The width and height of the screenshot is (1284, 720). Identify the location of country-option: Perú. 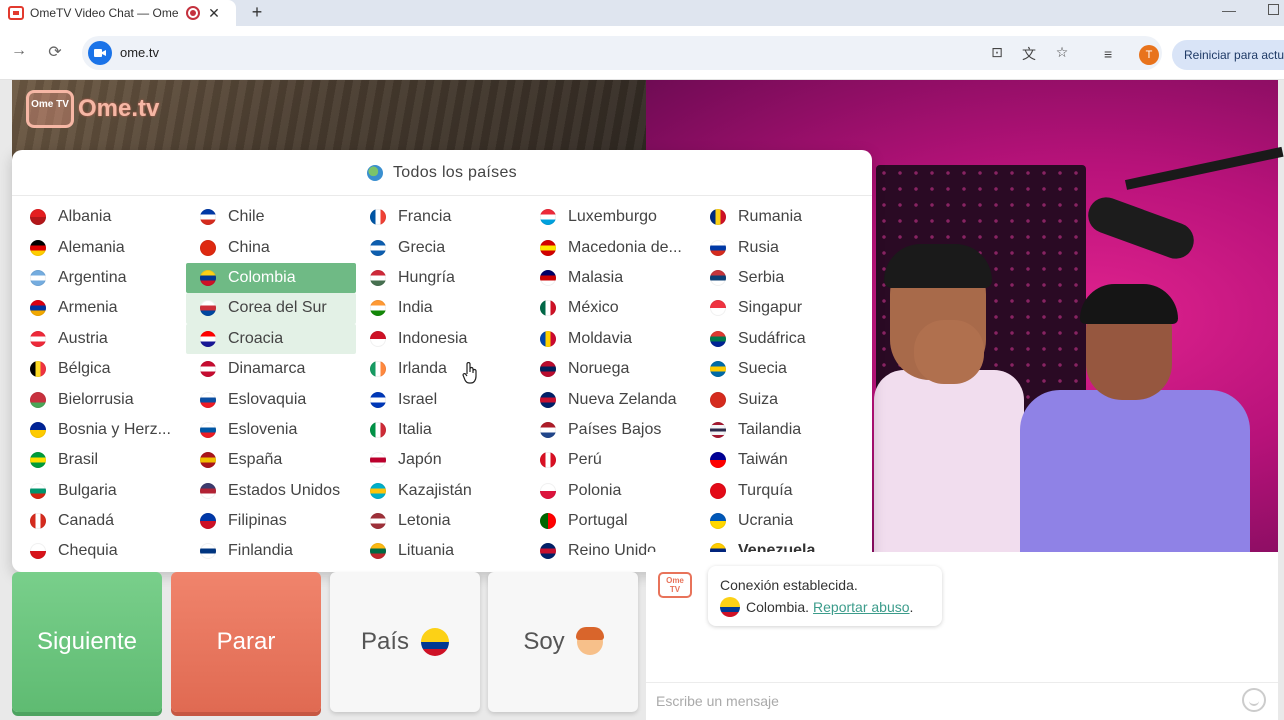
(611, 460).